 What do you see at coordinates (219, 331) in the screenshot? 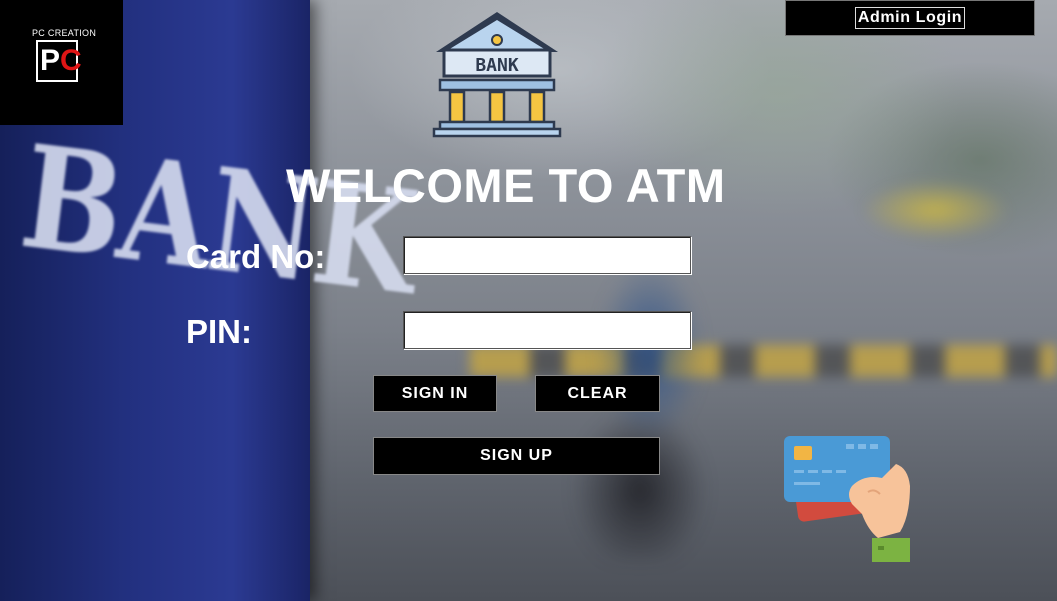
I see `pin-label: PIN:` at bounding box center [219, 331].